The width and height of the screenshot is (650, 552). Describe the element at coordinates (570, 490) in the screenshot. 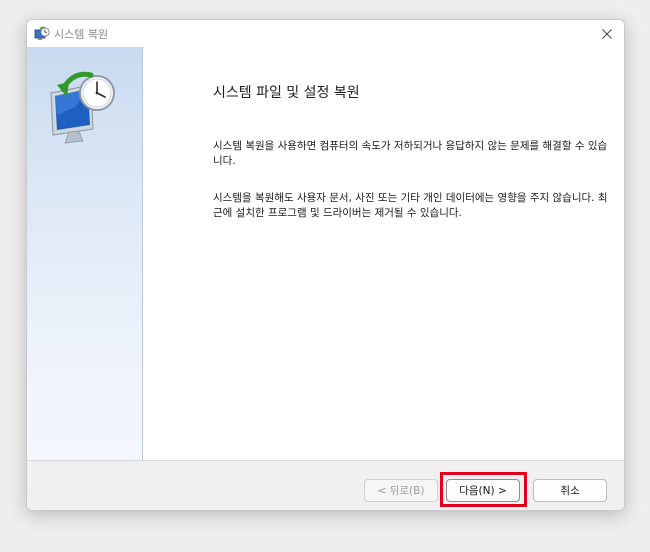

I see `cancel-button: 취소` at that location.